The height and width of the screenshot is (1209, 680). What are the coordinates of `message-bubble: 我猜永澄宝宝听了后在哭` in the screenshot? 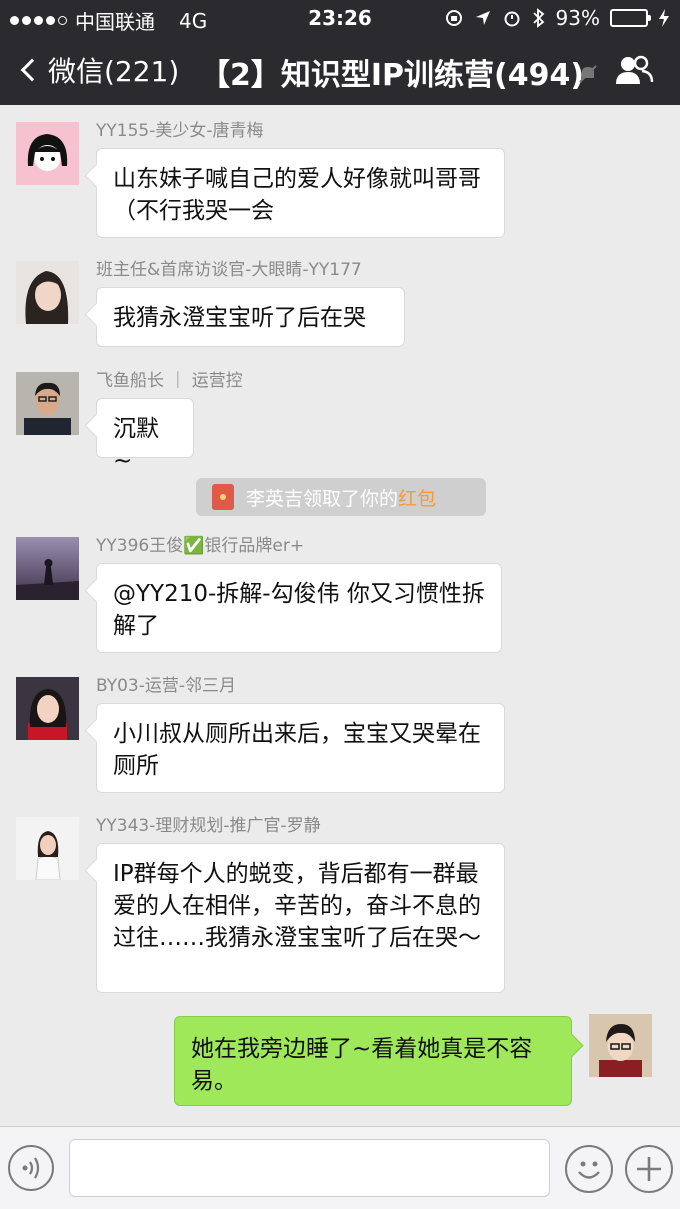 It's located at (250, 317).